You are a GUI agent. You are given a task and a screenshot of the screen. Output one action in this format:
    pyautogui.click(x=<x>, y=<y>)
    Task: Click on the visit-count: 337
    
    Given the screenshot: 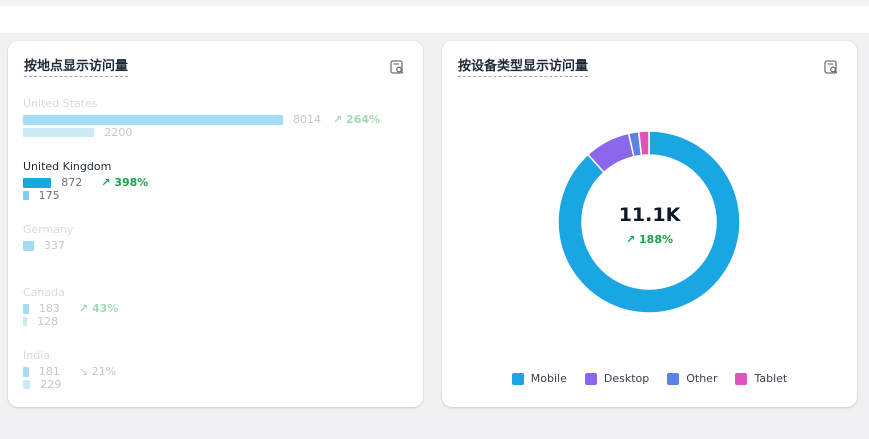 What is the action you would take?
    pyautogui.click(x=54, y=245)
    